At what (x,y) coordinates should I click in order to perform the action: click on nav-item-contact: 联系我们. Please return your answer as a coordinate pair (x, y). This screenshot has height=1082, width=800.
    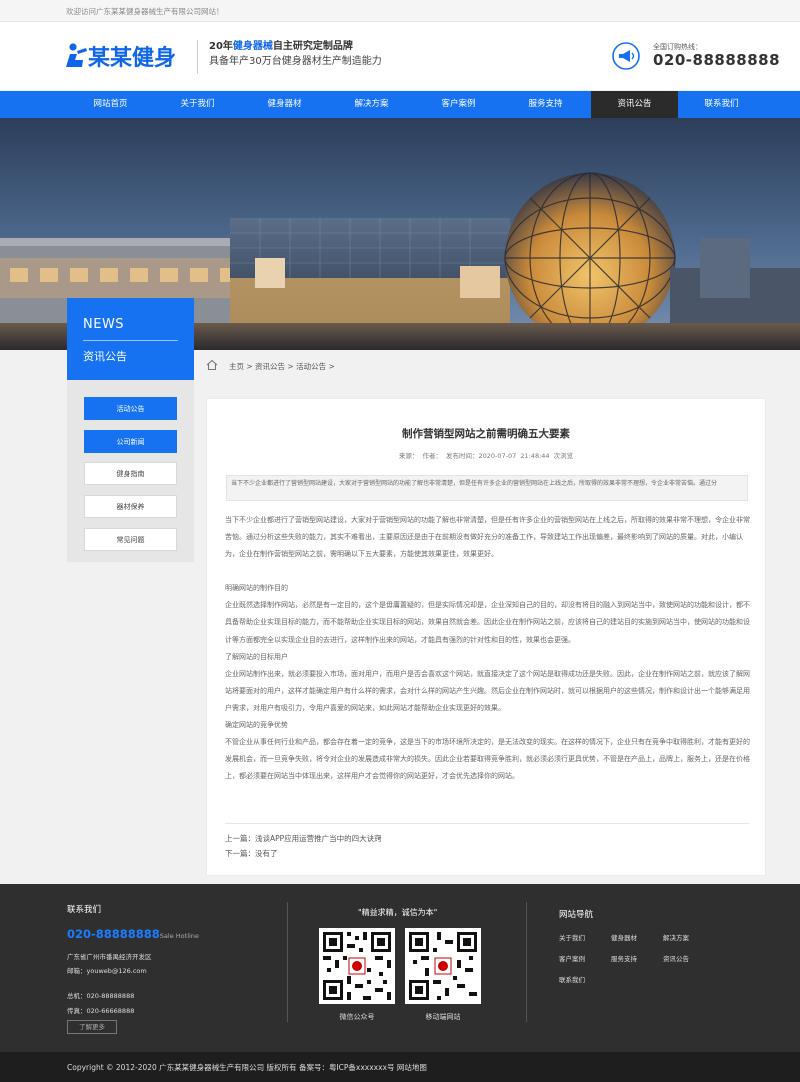
    Looking at the image, I should click on (721, 104).